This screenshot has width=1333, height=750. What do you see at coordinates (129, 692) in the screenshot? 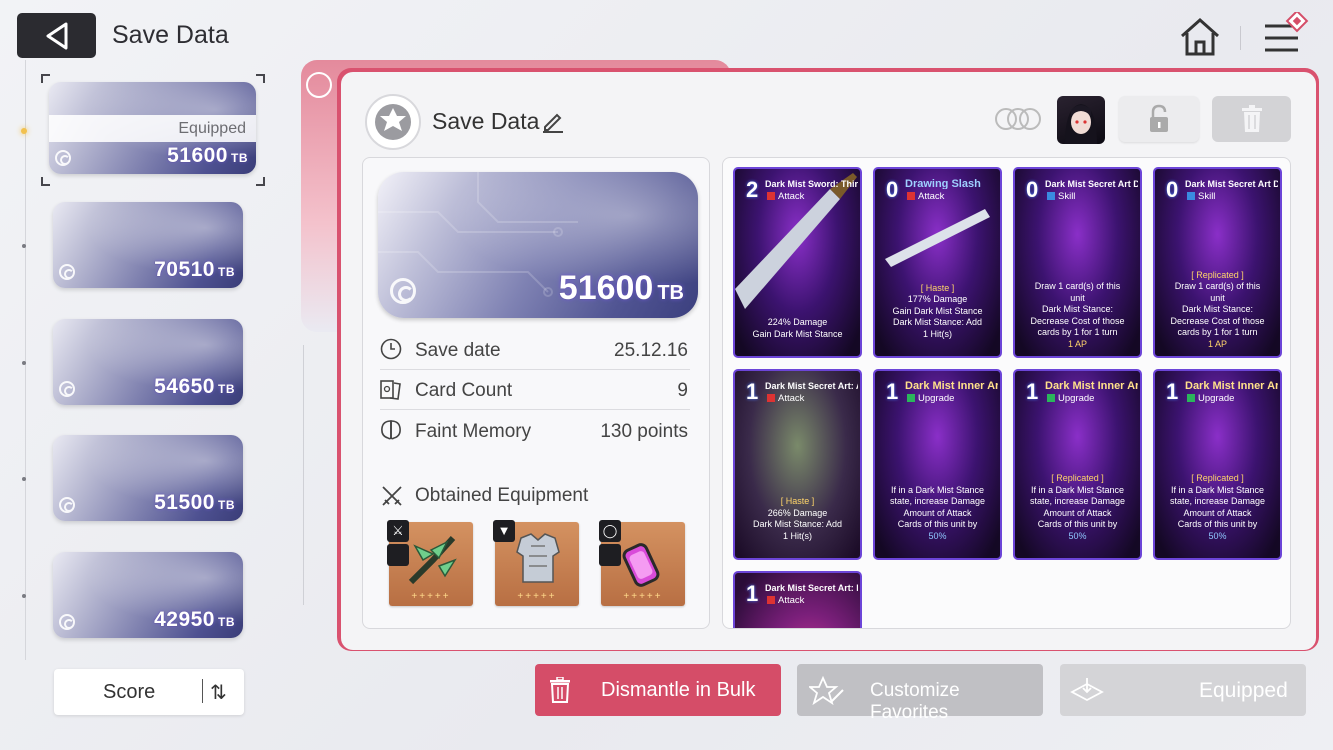
I see `sort-label: Score` at bounding box center [129, 692].